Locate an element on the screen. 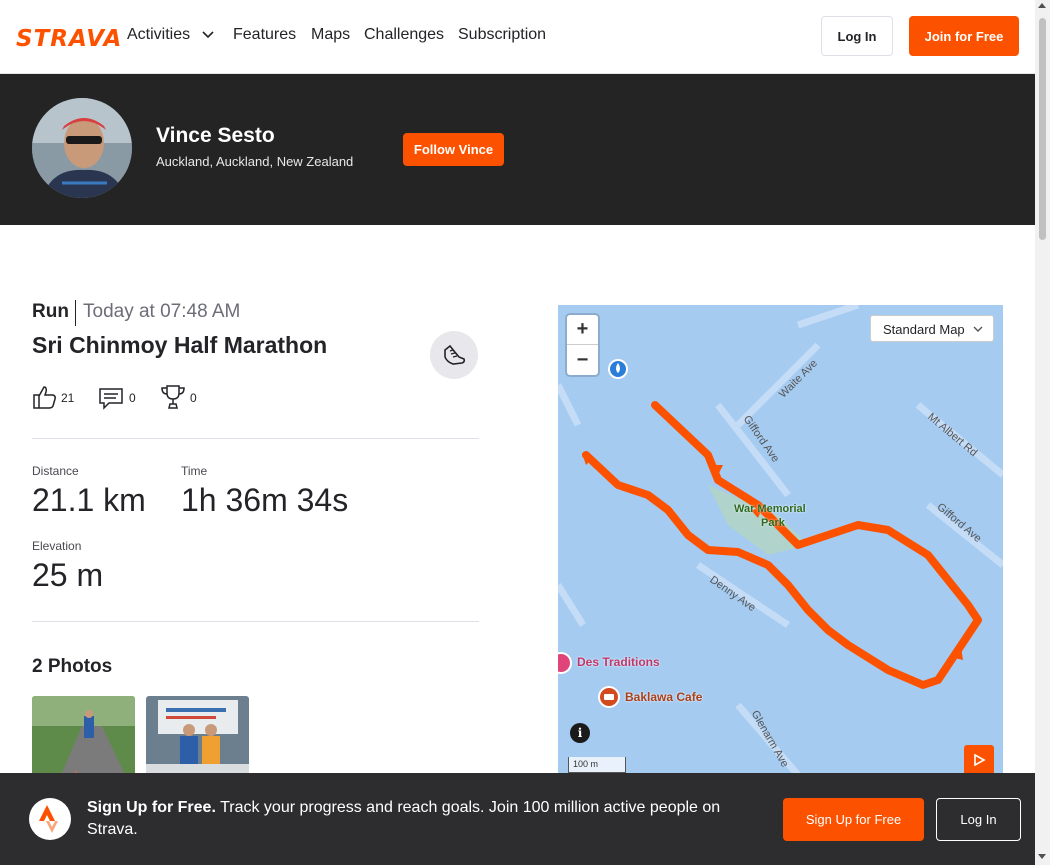 This screenshot has width=1050, height=865. nav-subscription: Subscription is located at coordinates (502, 35).